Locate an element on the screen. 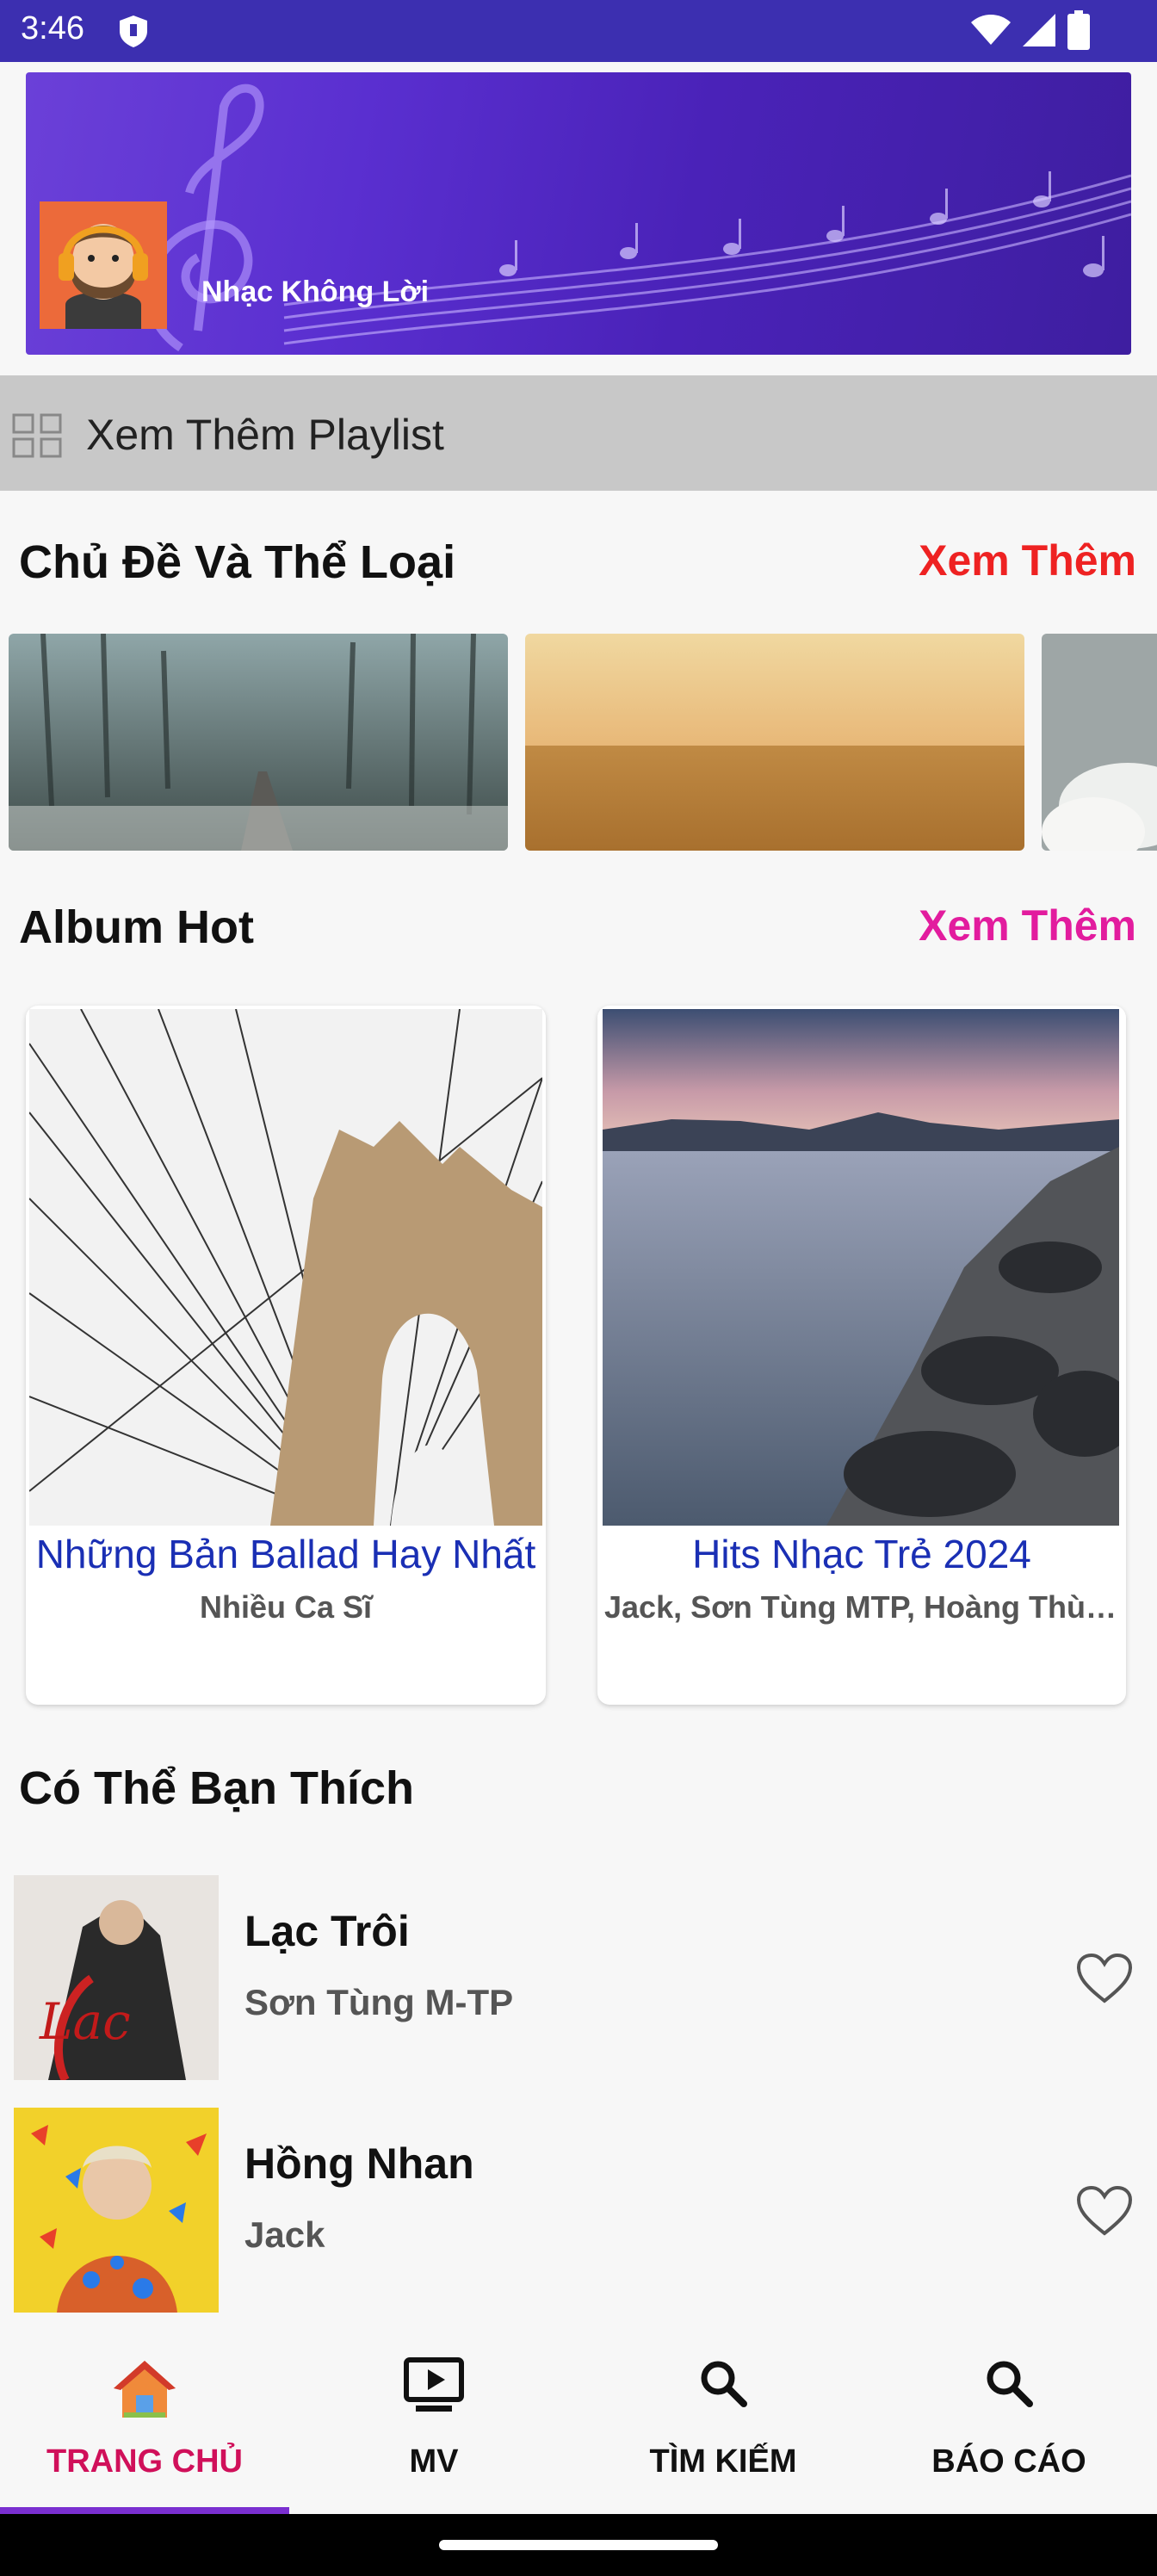  album-title: Những Bản Ballad Hay Nhất is located at coordinates (285, 1554).